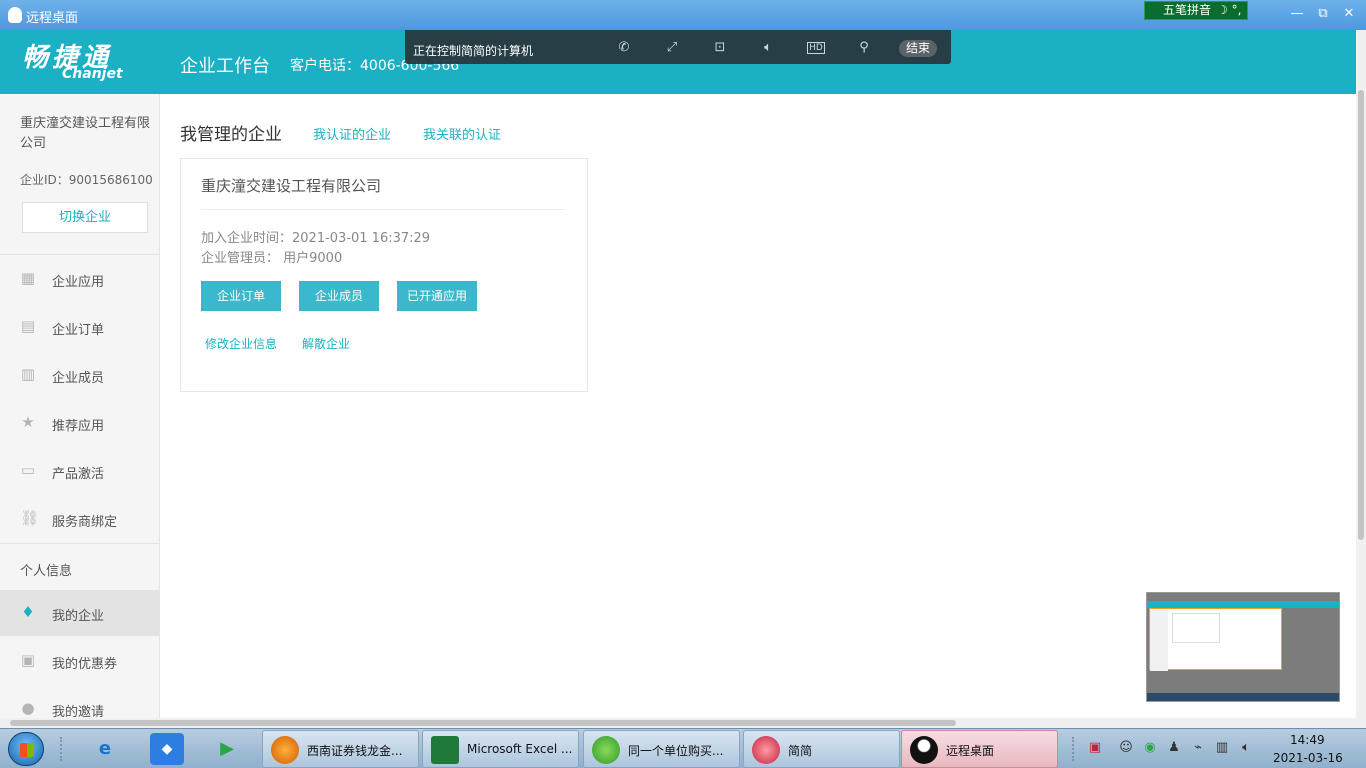 This screenshot has width=1366, height=768. I want to click on sidebar-item-invites: ● 我的邀请, so click(79, 703).